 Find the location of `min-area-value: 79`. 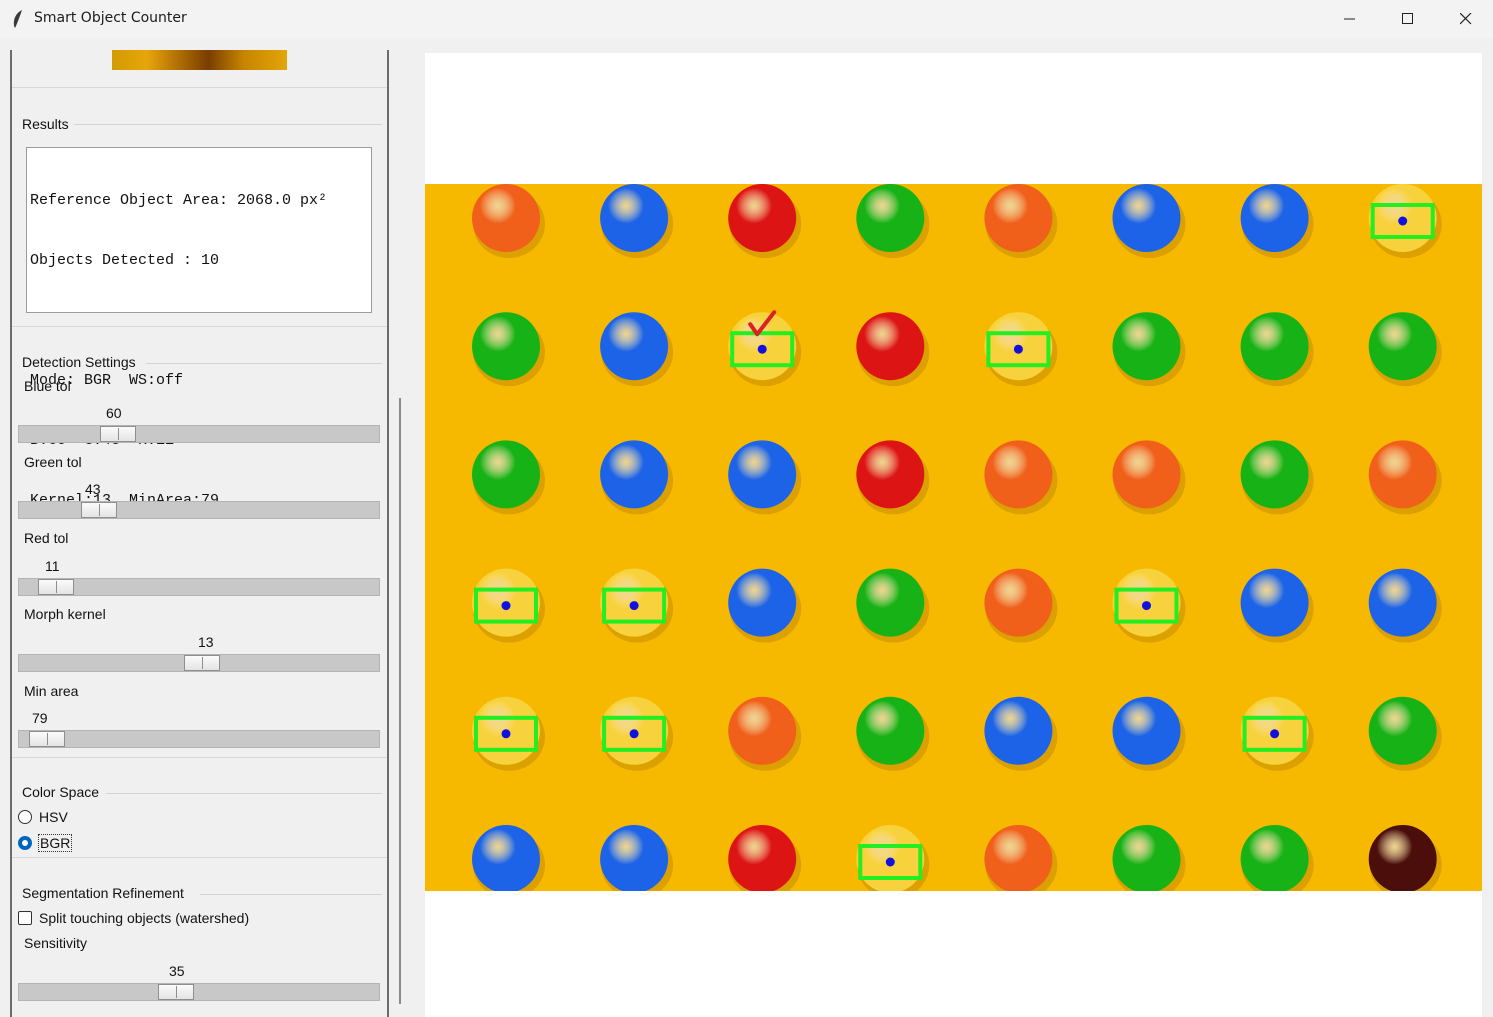

min-area-value: 79 is located at coordinates (40, 718).